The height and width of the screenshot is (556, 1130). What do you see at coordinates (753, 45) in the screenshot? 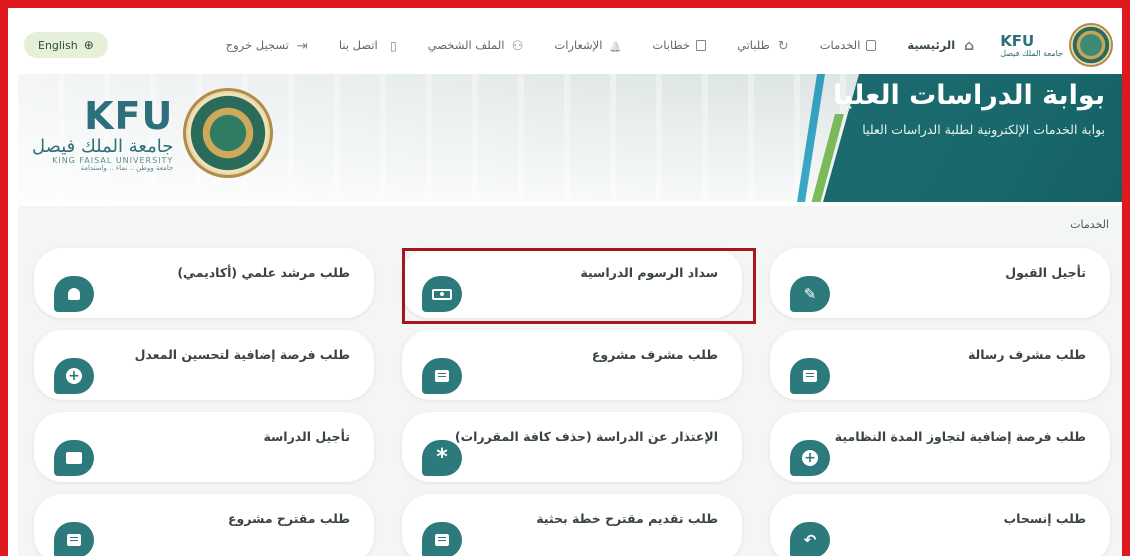
I see `nav-item-label: طلباتي` at bounding box center [753, 45].